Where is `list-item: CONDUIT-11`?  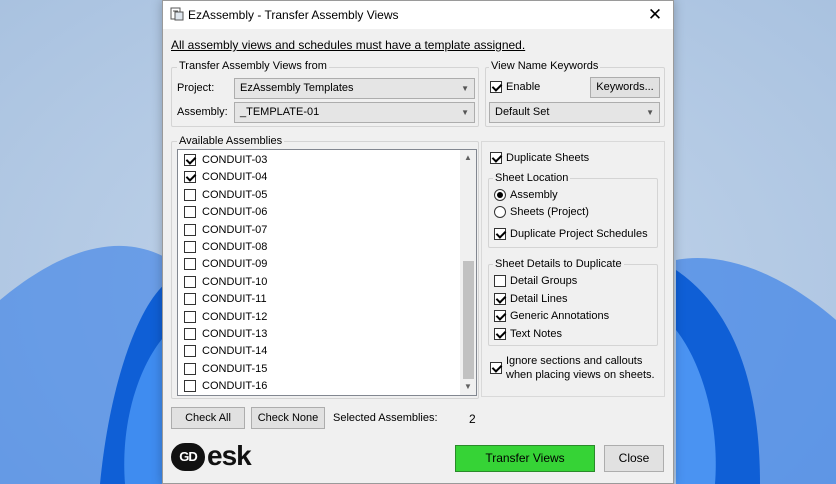 list-item: CONDUIT-11 is located at coordinates (318, 298).